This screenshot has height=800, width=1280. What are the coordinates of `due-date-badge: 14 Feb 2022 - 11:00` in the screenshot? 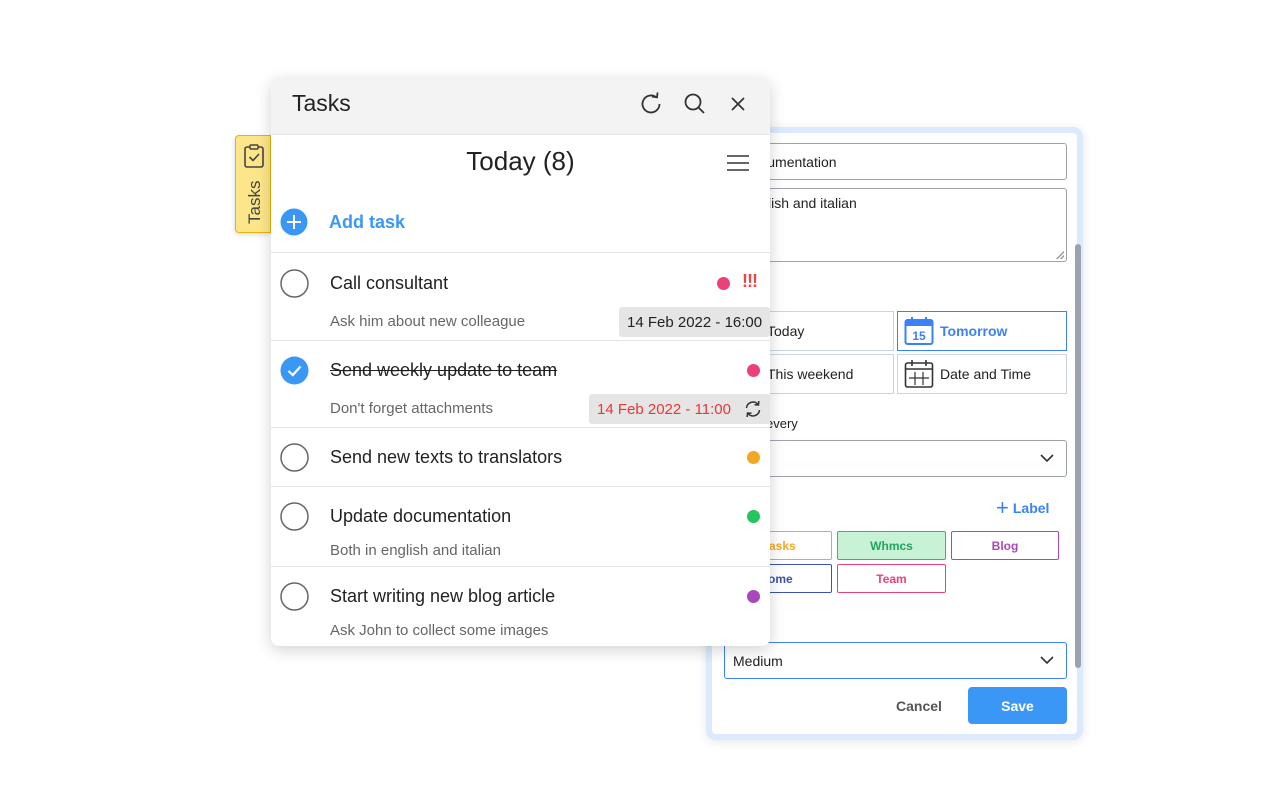 It's located at (679, 409).